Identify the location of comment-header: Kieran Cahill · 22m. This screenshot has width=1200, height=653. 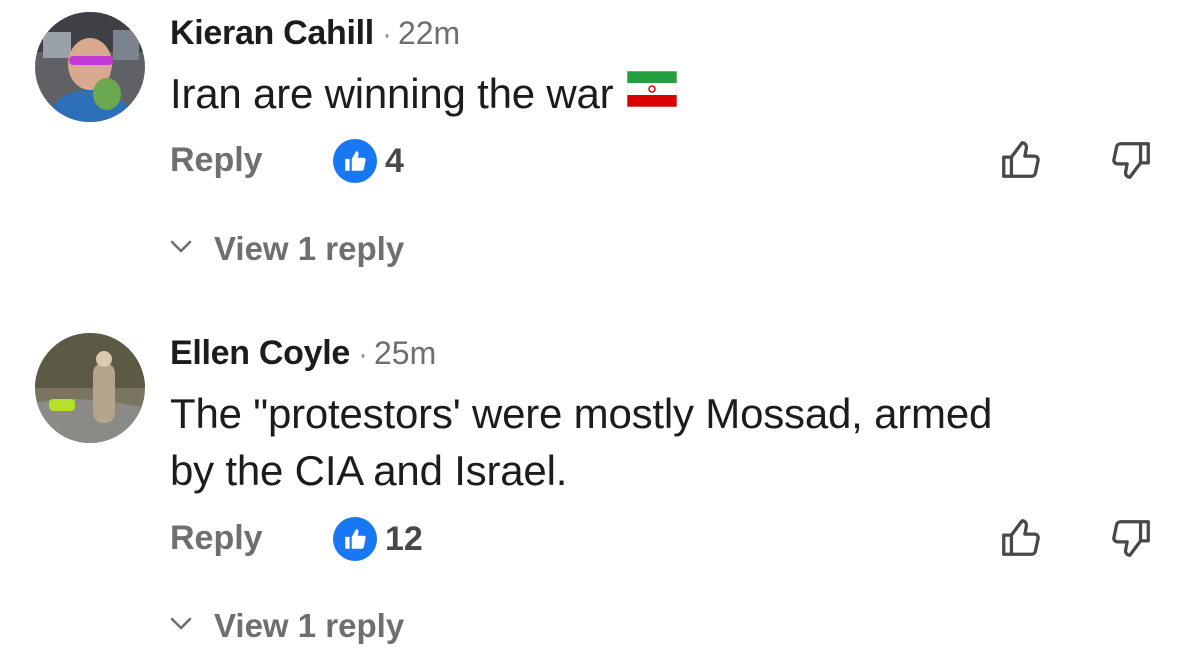
(315, 33).